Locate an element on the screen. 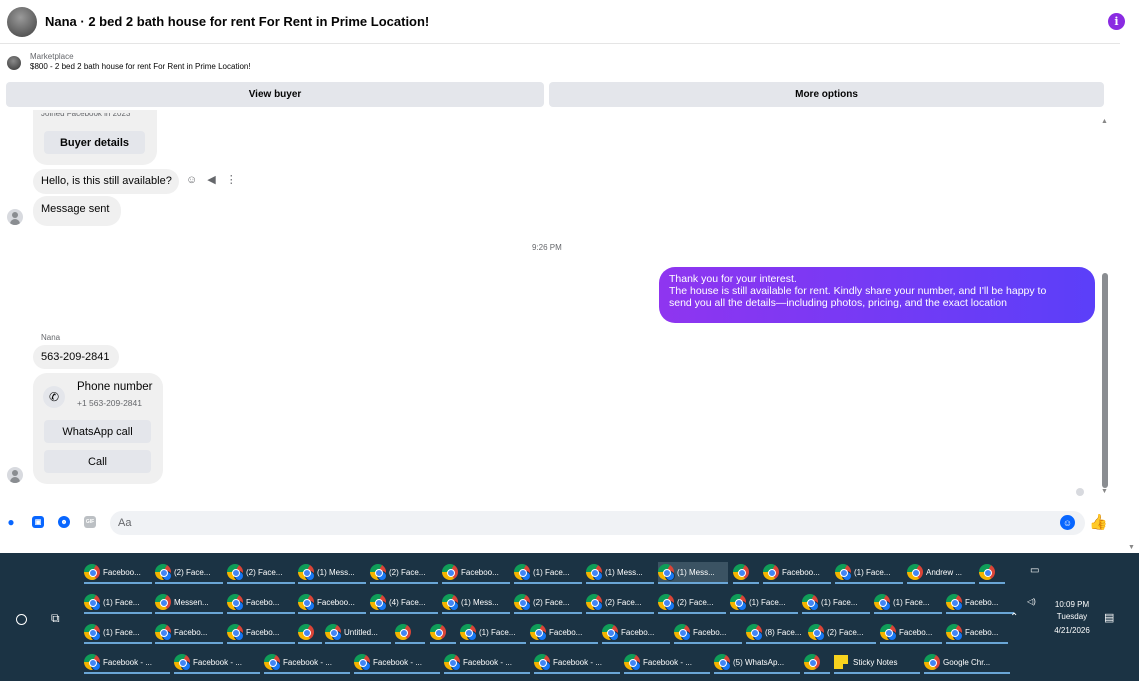 This screenshot has width=1139, height=681. scrollbar-thumb is located at coordinates (1105, 380).